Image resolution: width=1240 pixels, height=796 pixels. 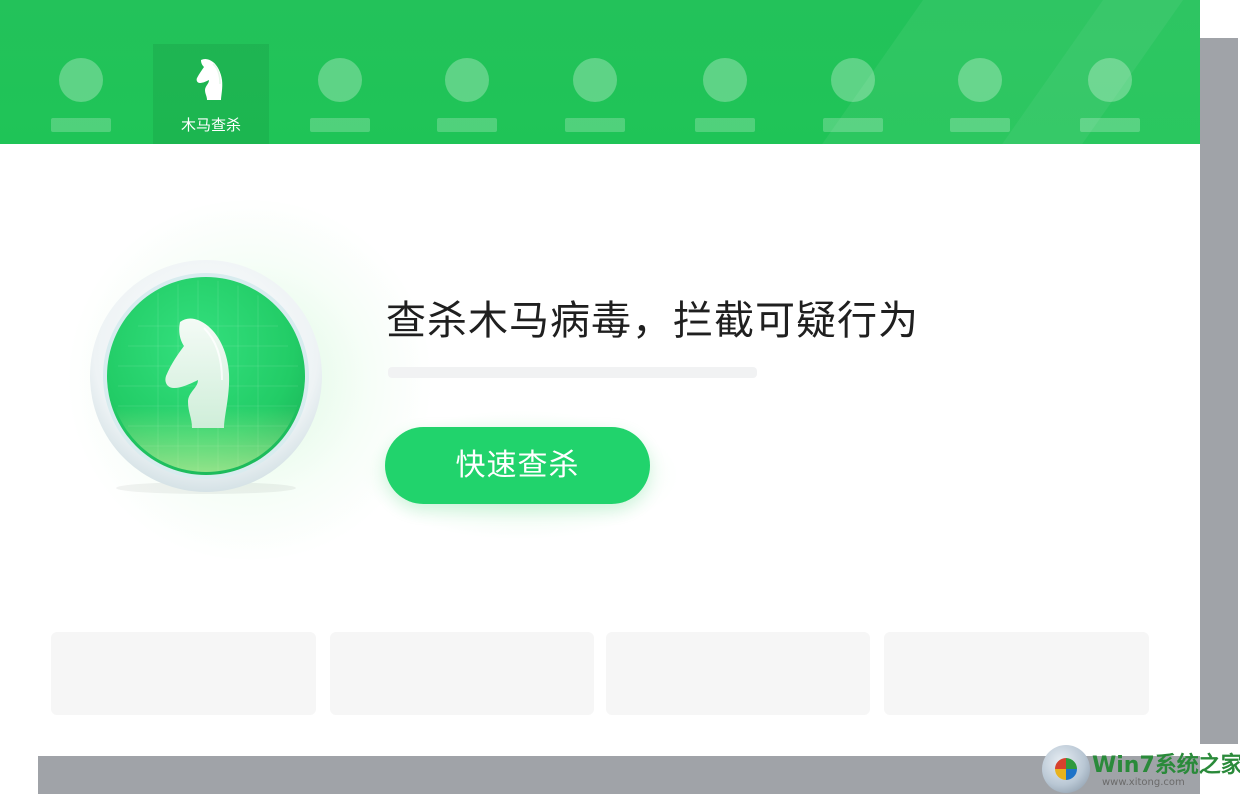 I want to click on nav-item-trojan-scan: 木马查杀, so click(x=211, y=94).